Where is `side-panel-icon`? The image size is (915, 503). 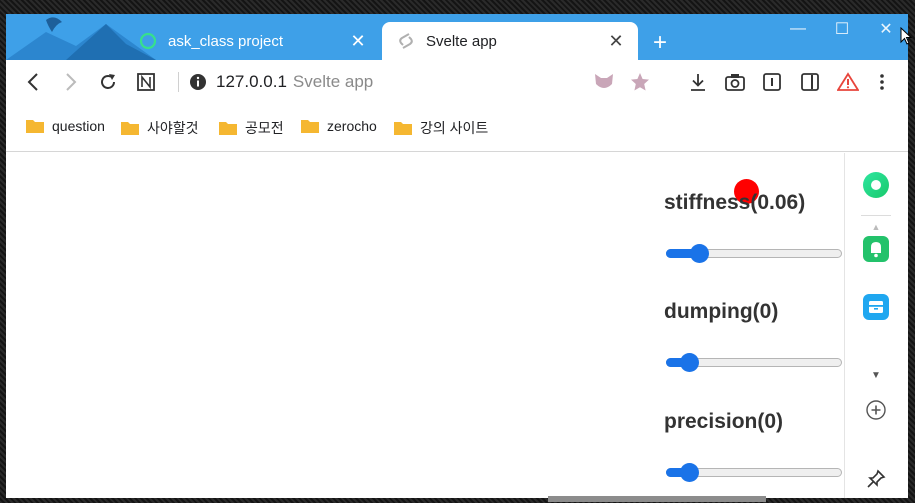 side-panel-icon is located at coordinates (810, 82).